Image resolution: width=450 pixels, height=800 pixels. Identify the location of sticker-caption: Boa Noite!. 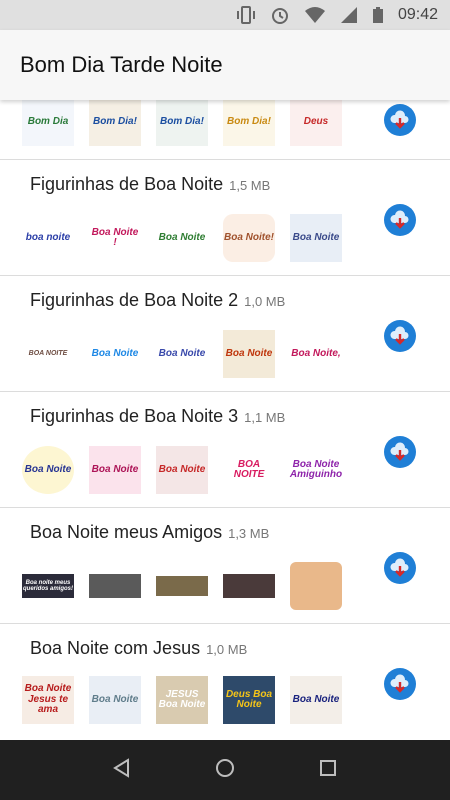
(249, 237).